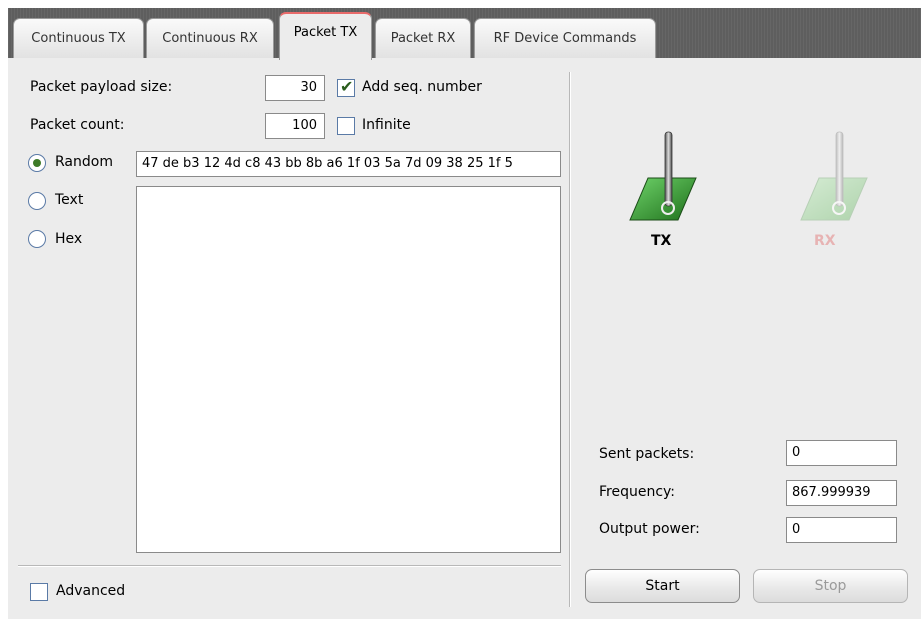 Image resolution: width=921 pixels, height=619 pixels. I want to click on vertical-divider, so click(569, 339).